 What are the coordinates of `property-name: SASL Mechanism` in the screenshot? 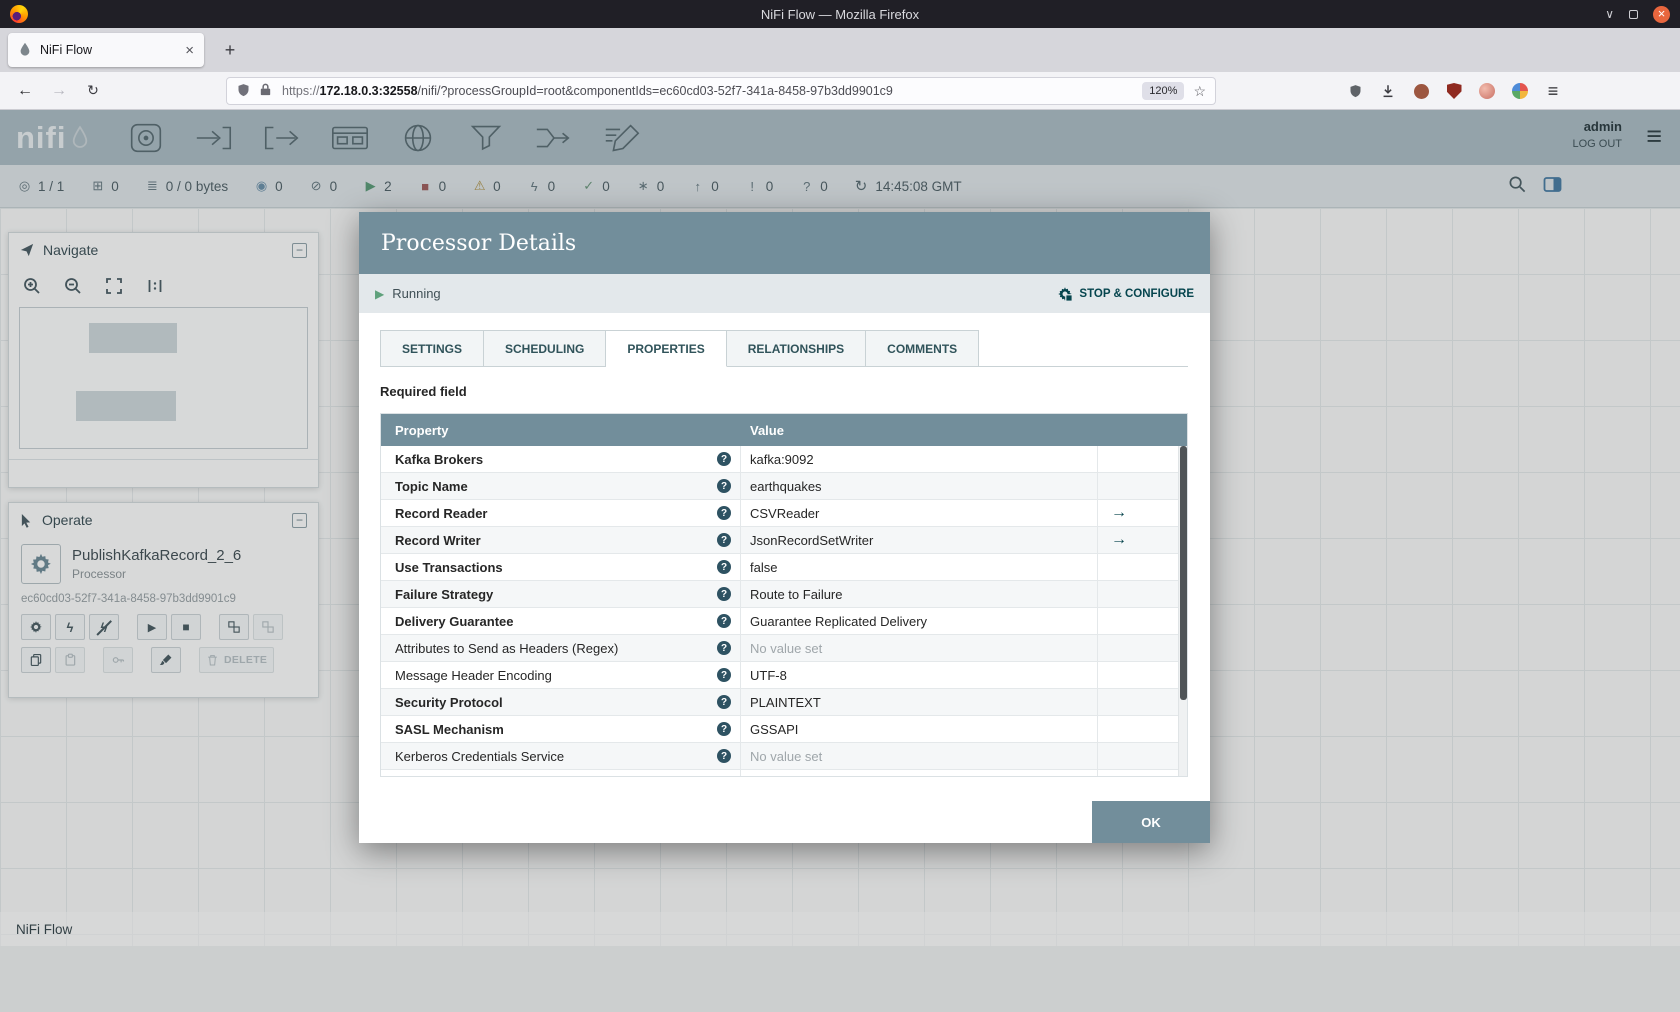 It's located at (449, 729).